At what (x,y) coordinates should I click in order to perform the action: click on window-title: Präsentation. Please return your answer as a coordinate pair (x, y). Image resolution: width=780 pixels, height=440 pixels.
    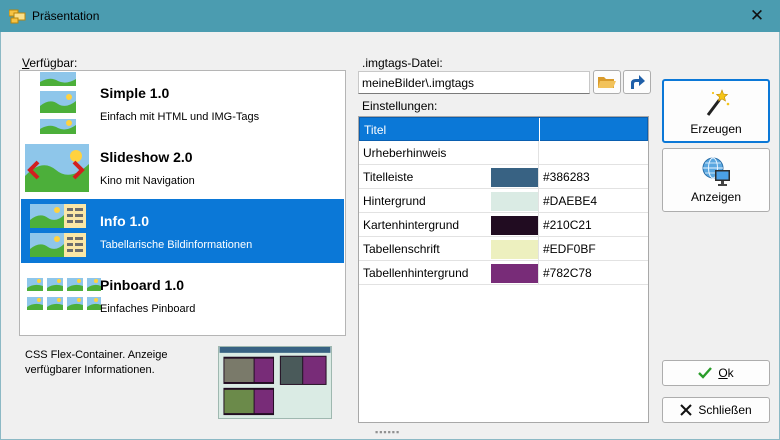
    Looking at the image, I should click on (66, 16).